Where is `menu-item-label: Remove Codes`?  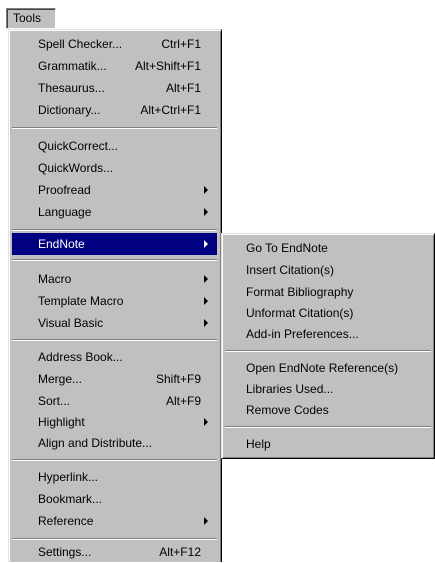 menu-item-label: Remove Codes is located at coordinates (287, 410).